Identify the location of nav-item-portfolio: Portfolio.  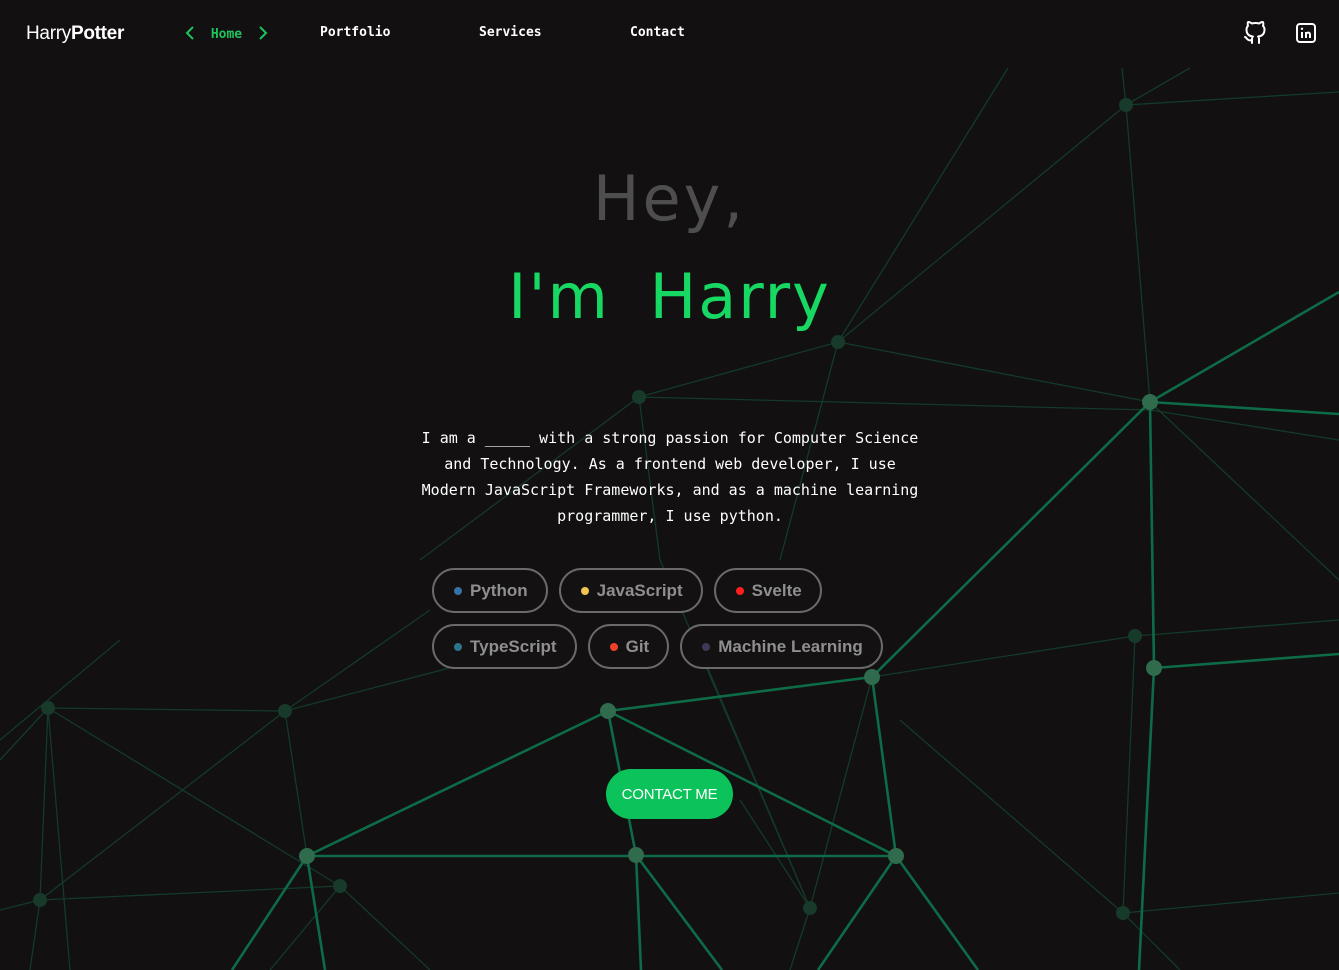
(355, 32).